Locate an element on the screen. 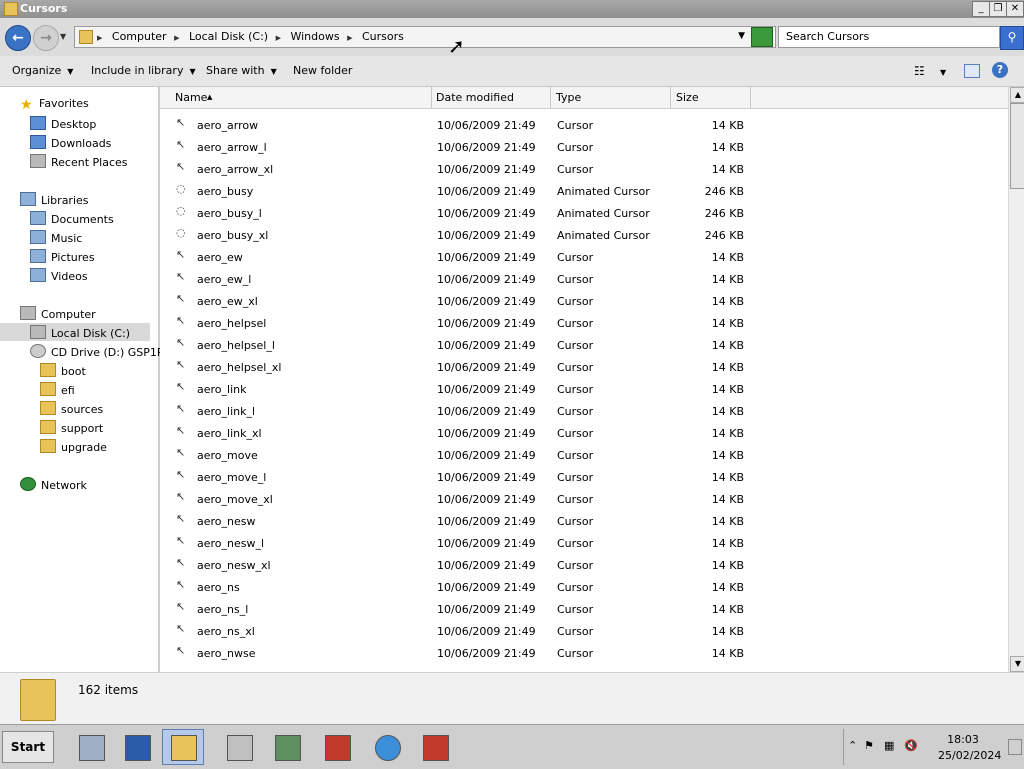 The width and height of the screenshot is (1024, 769). scroll-down-icon: ▼ is located at coordinates (1017, 664).